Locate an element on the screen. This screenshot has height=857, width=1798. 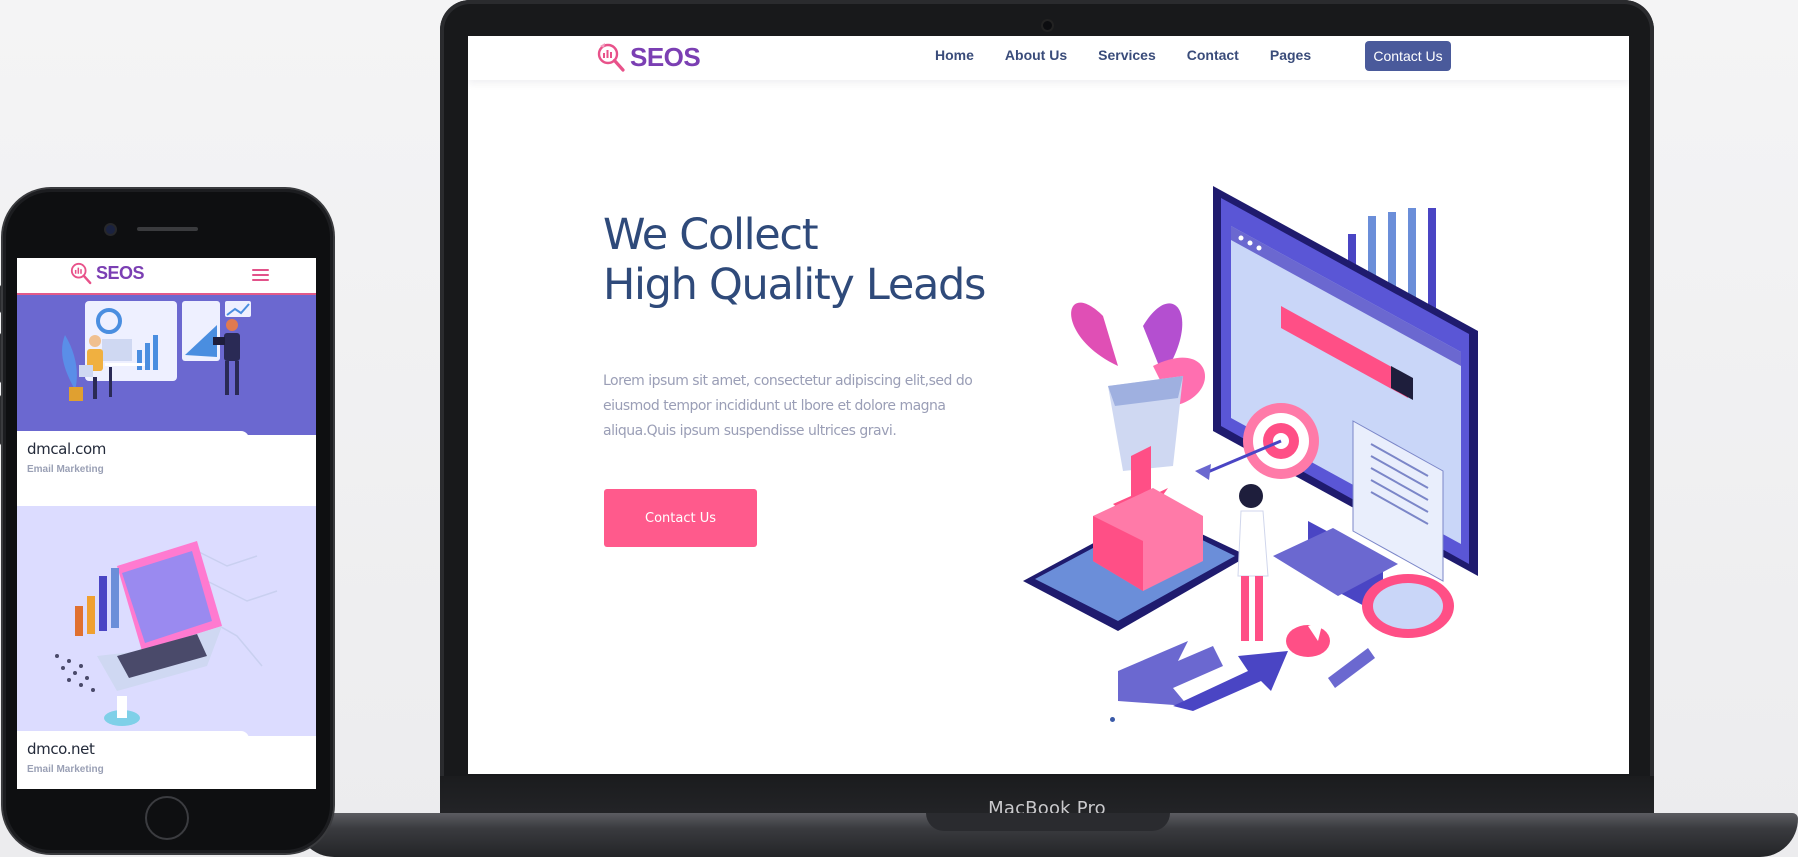
hero-title: We Collect High Quality Leads is located at coordinates (813, 260).